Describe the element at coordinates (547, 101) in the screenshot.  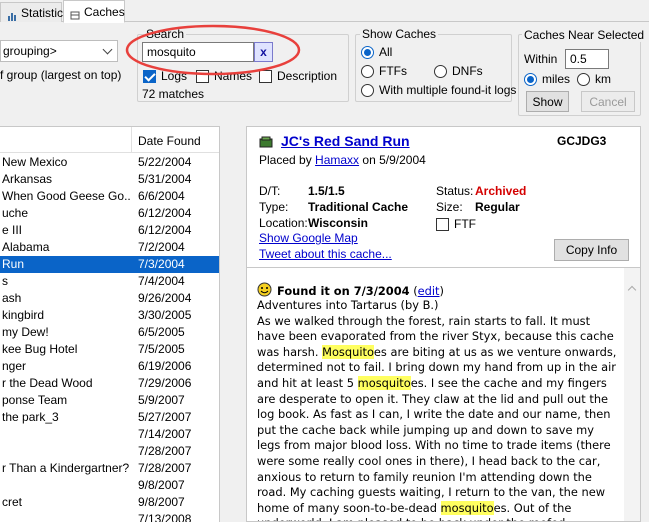
I see `show-button: Show` at that location.